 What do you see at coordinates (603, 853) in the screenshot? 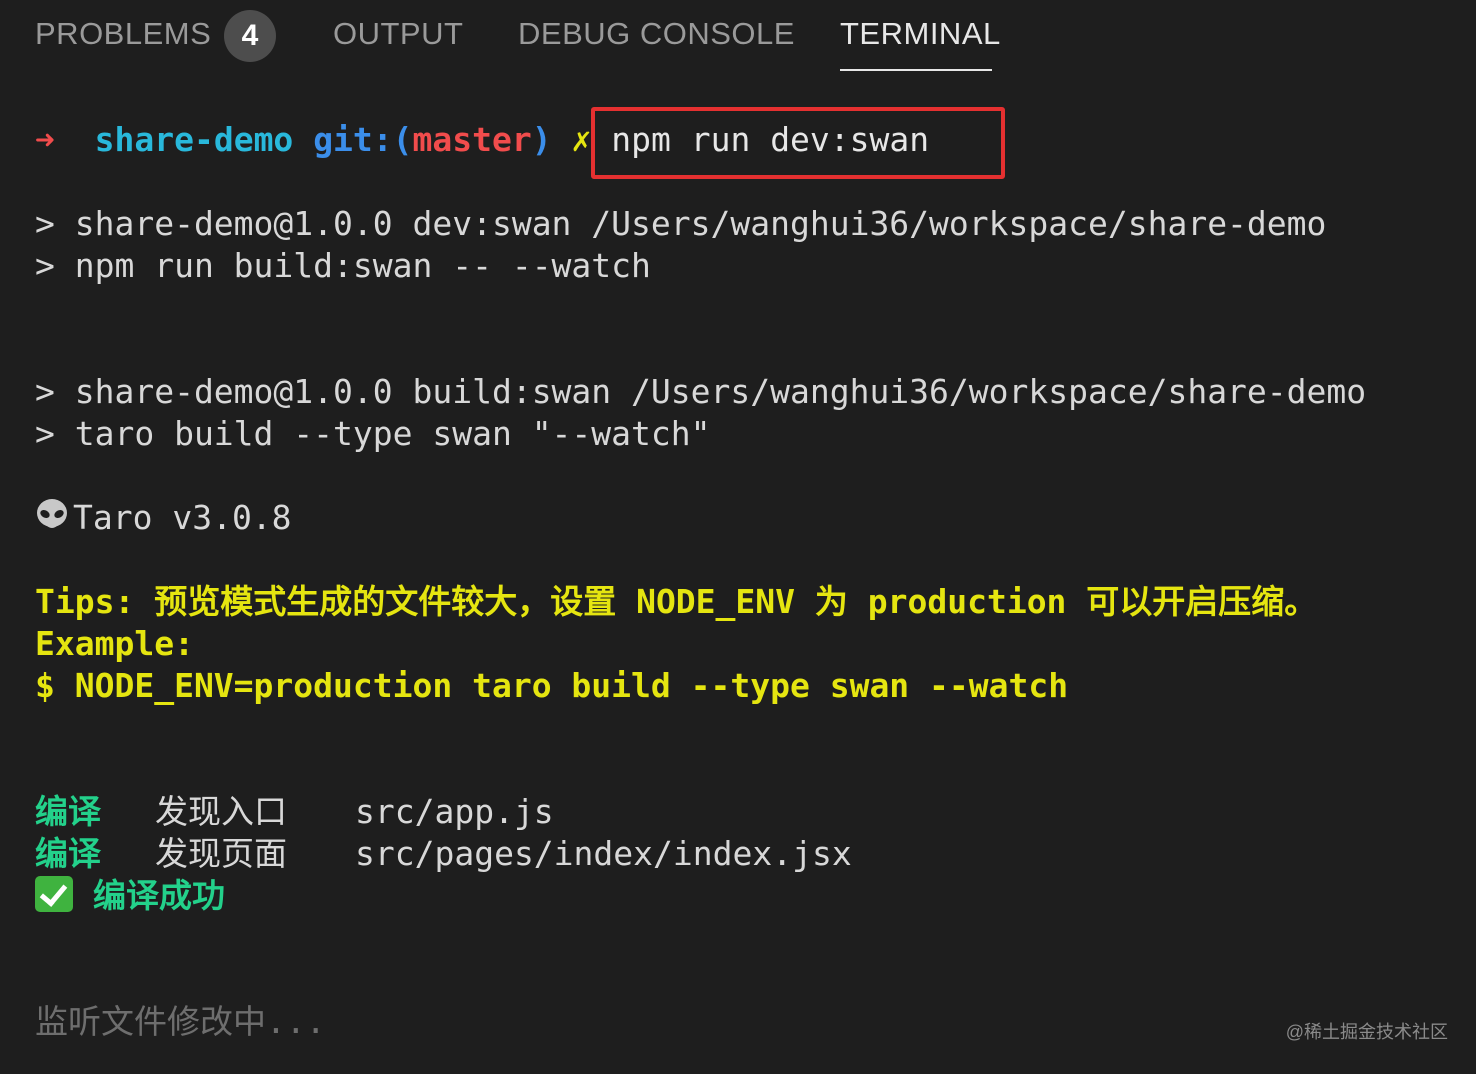
I see `compile-path: src/pages/index/index.jsx` at bounding box center [603, 853].